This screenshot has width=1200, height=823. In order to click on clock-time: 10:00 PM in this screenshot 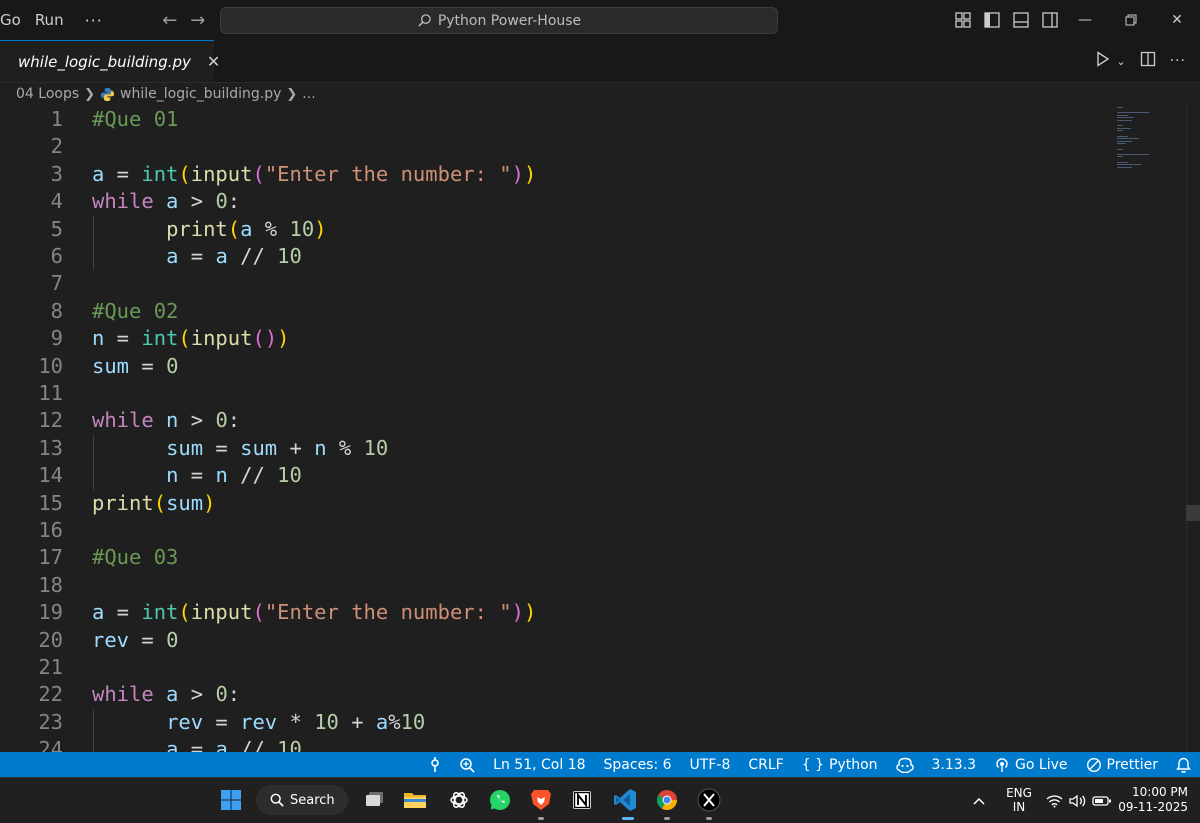, I will do `click(1160, 792)`.